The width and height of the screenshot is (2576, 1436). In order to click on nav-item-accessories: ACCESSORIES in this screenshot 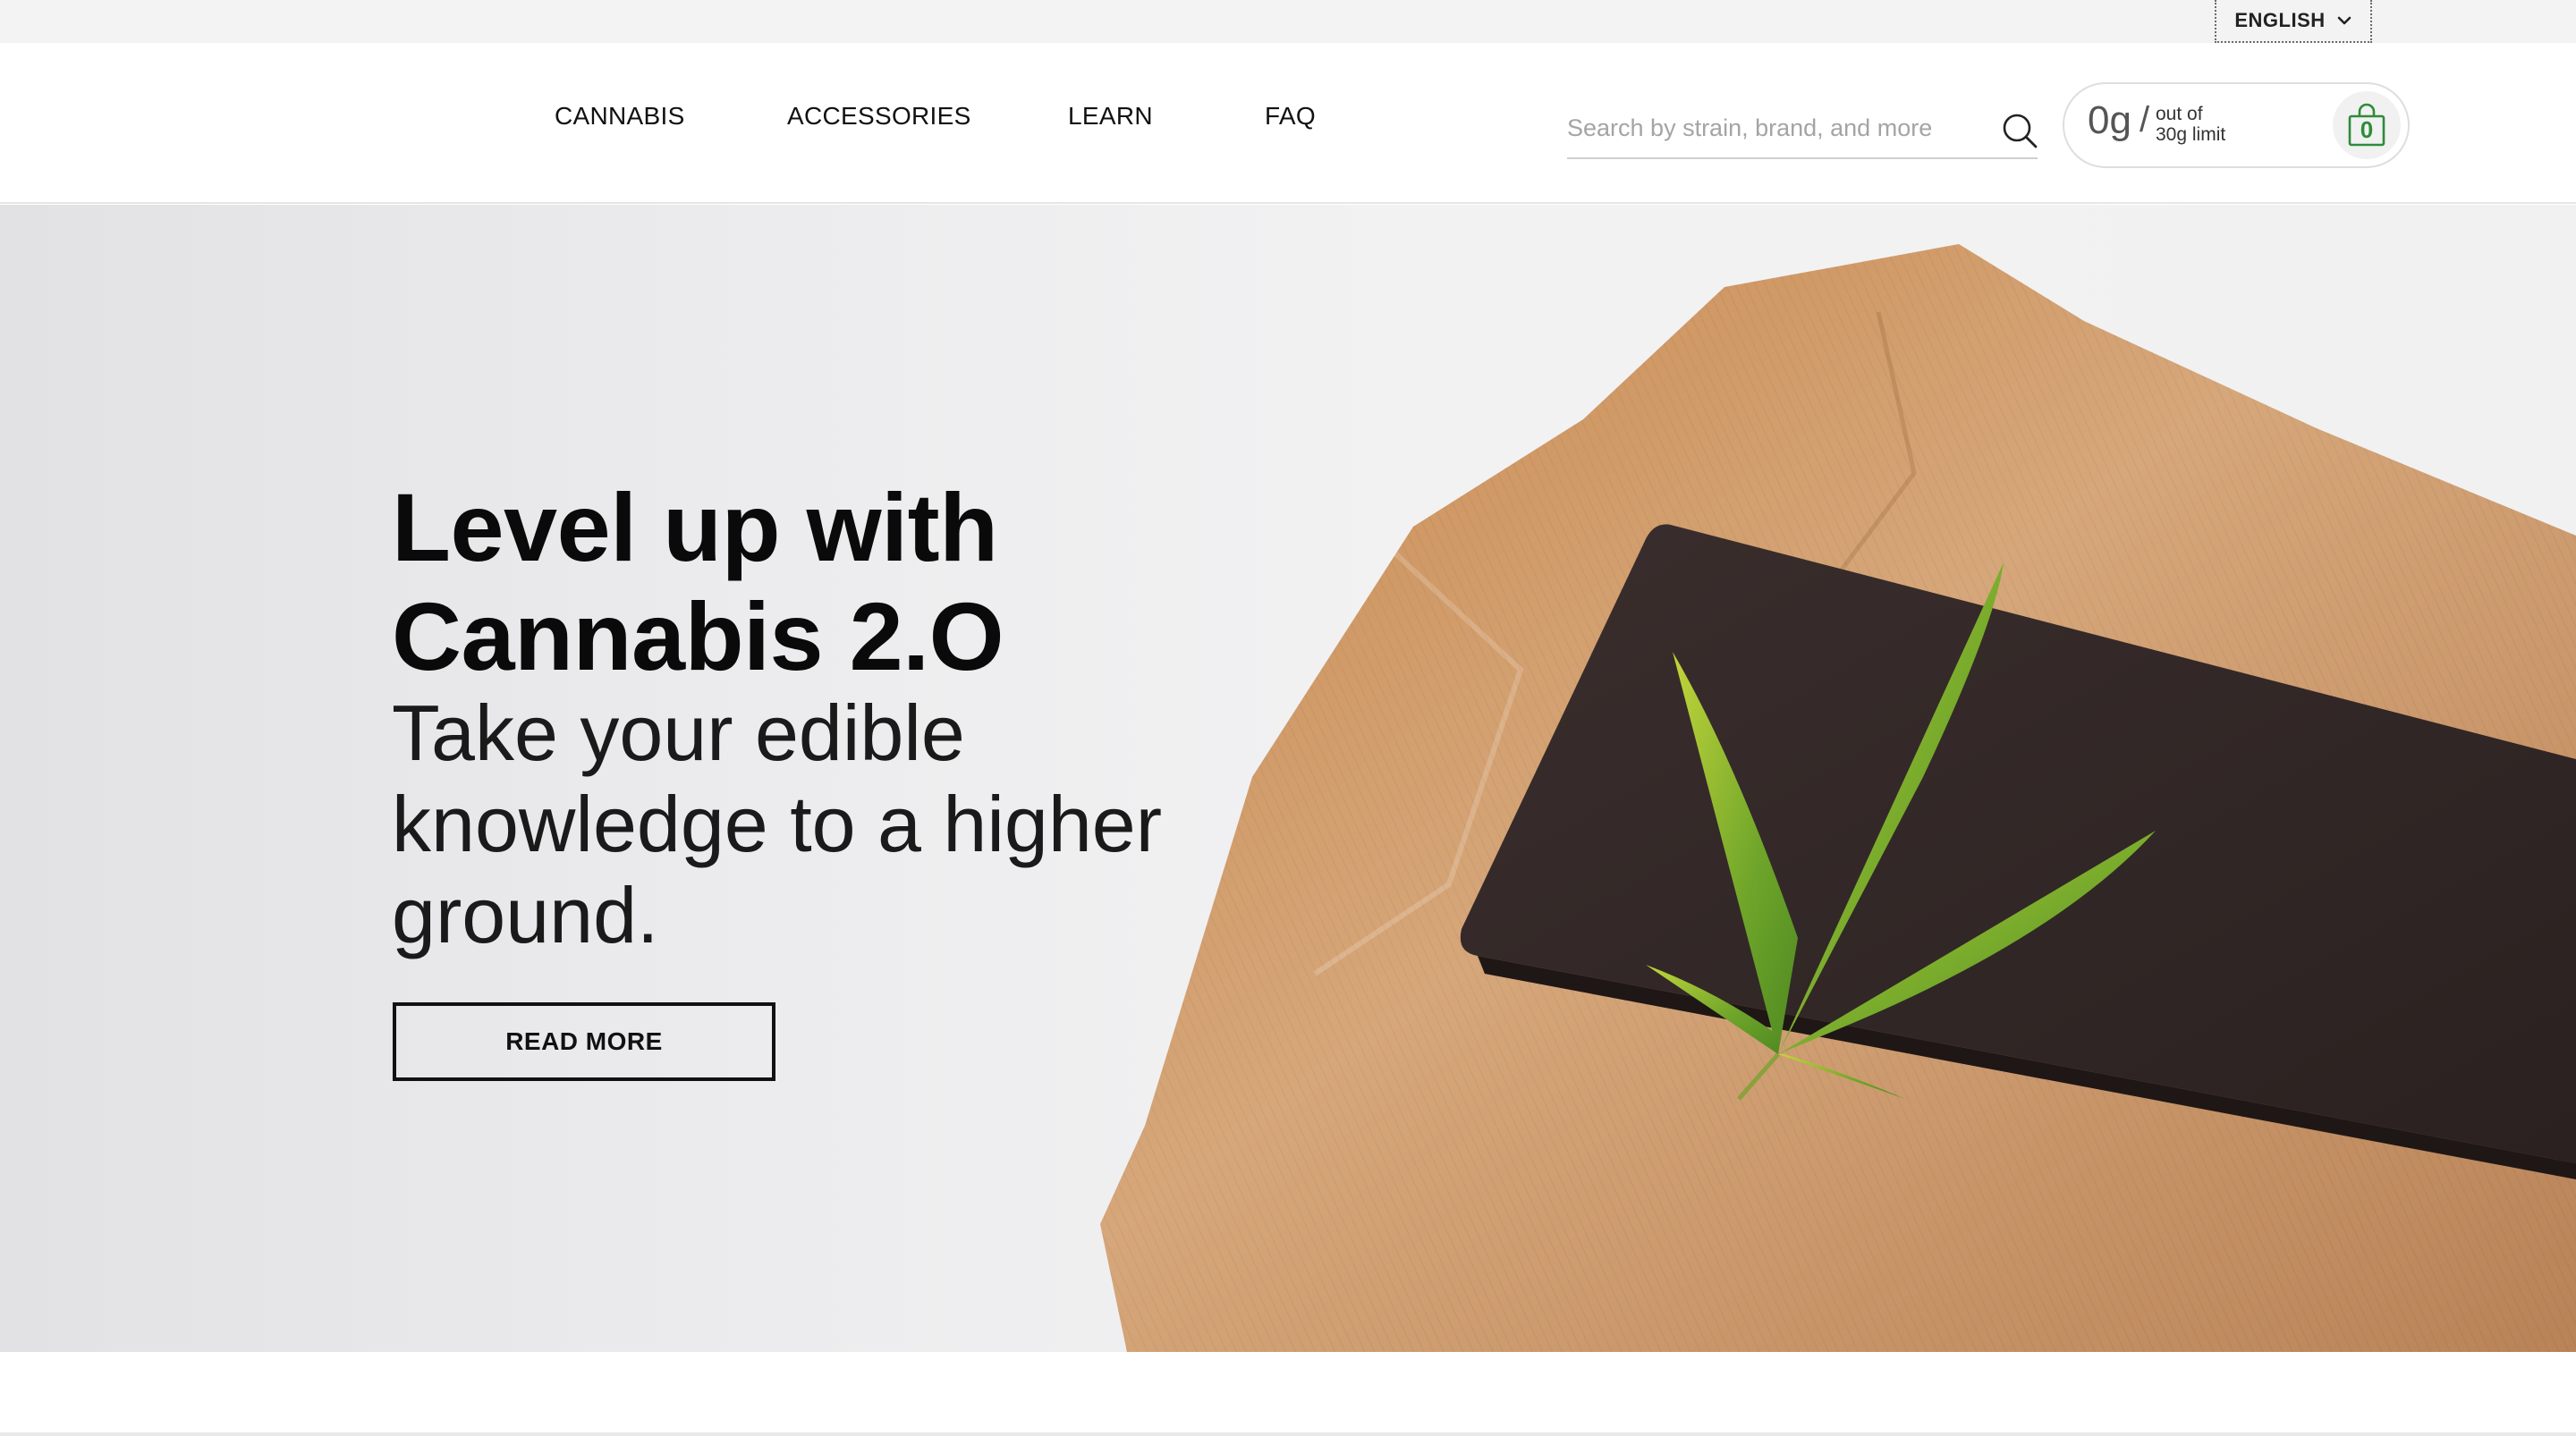, I will do `click(879, 117)`.